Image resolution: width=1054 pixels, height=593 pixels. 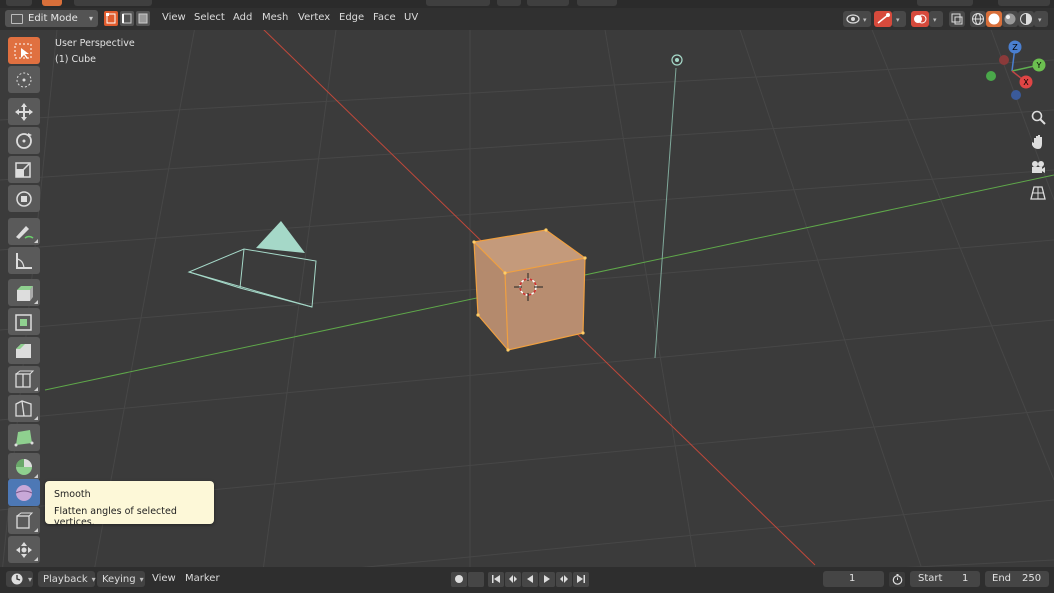 What do you see at coordinates (476, 579) in the screenshot?
I see `keying-set-button` at bounding box center [476, 579].